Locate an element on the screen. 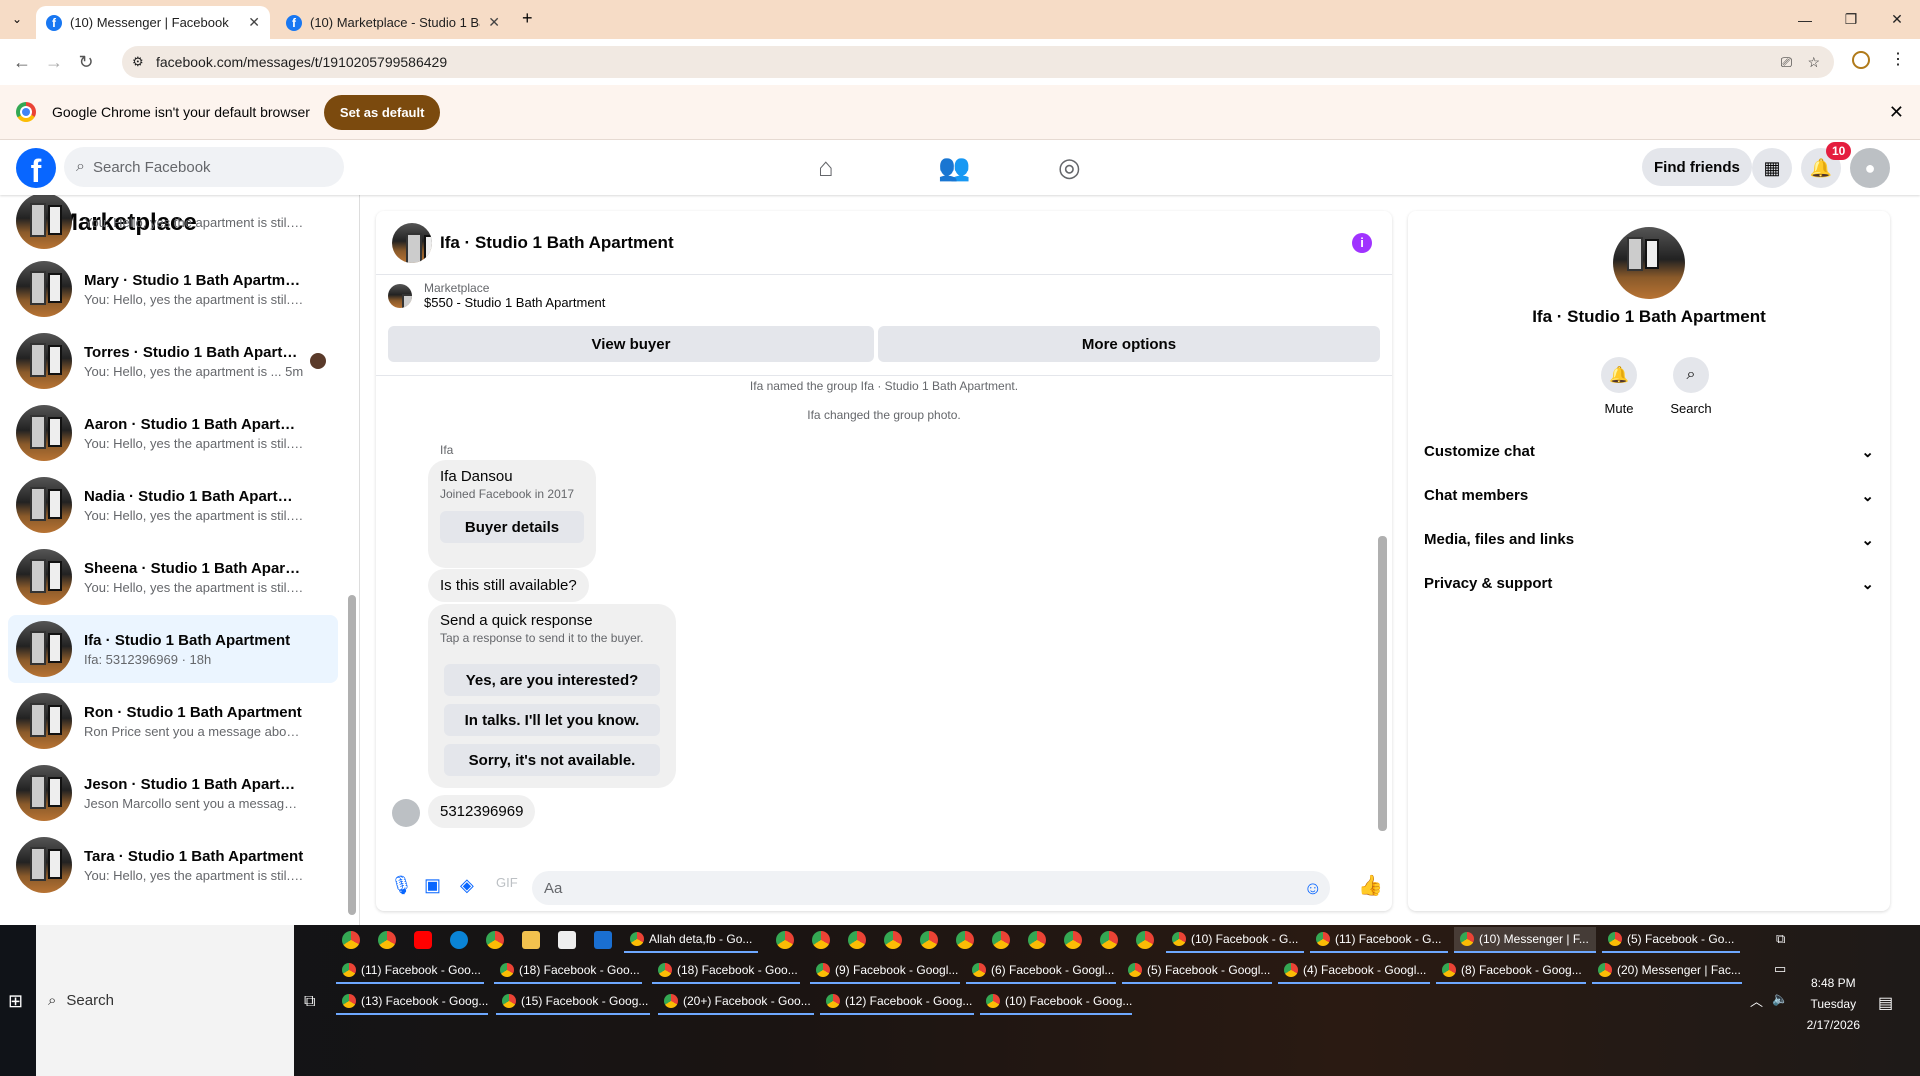 The width and height of the screenshot is (1920, 1076). action-center-icon: ▤ is located at coordinates (1885, 1003).